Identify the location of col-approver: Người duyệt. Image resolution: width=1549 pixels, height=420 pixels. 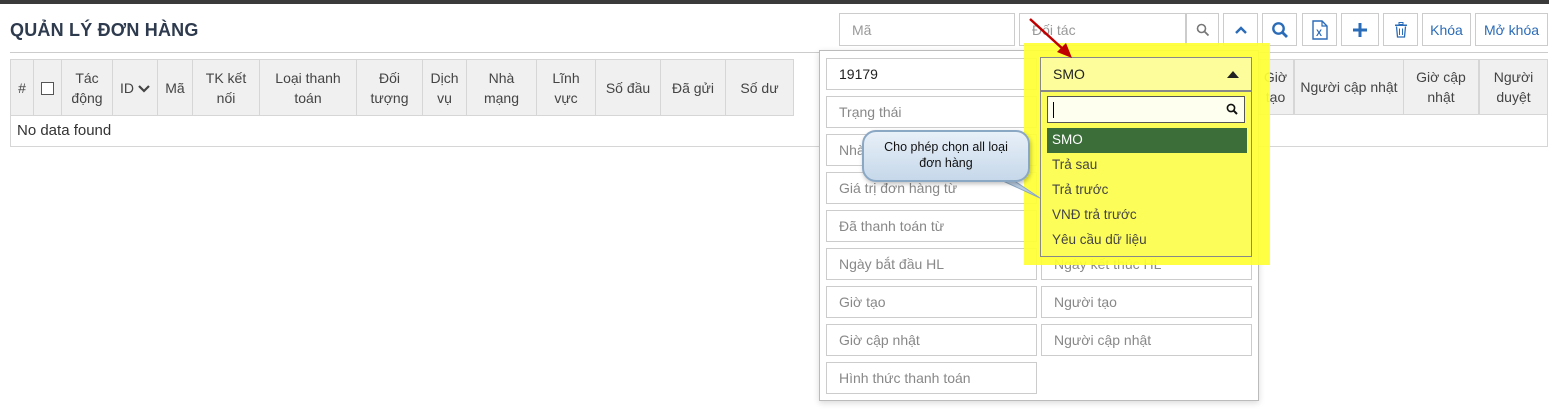
(1513, 87).